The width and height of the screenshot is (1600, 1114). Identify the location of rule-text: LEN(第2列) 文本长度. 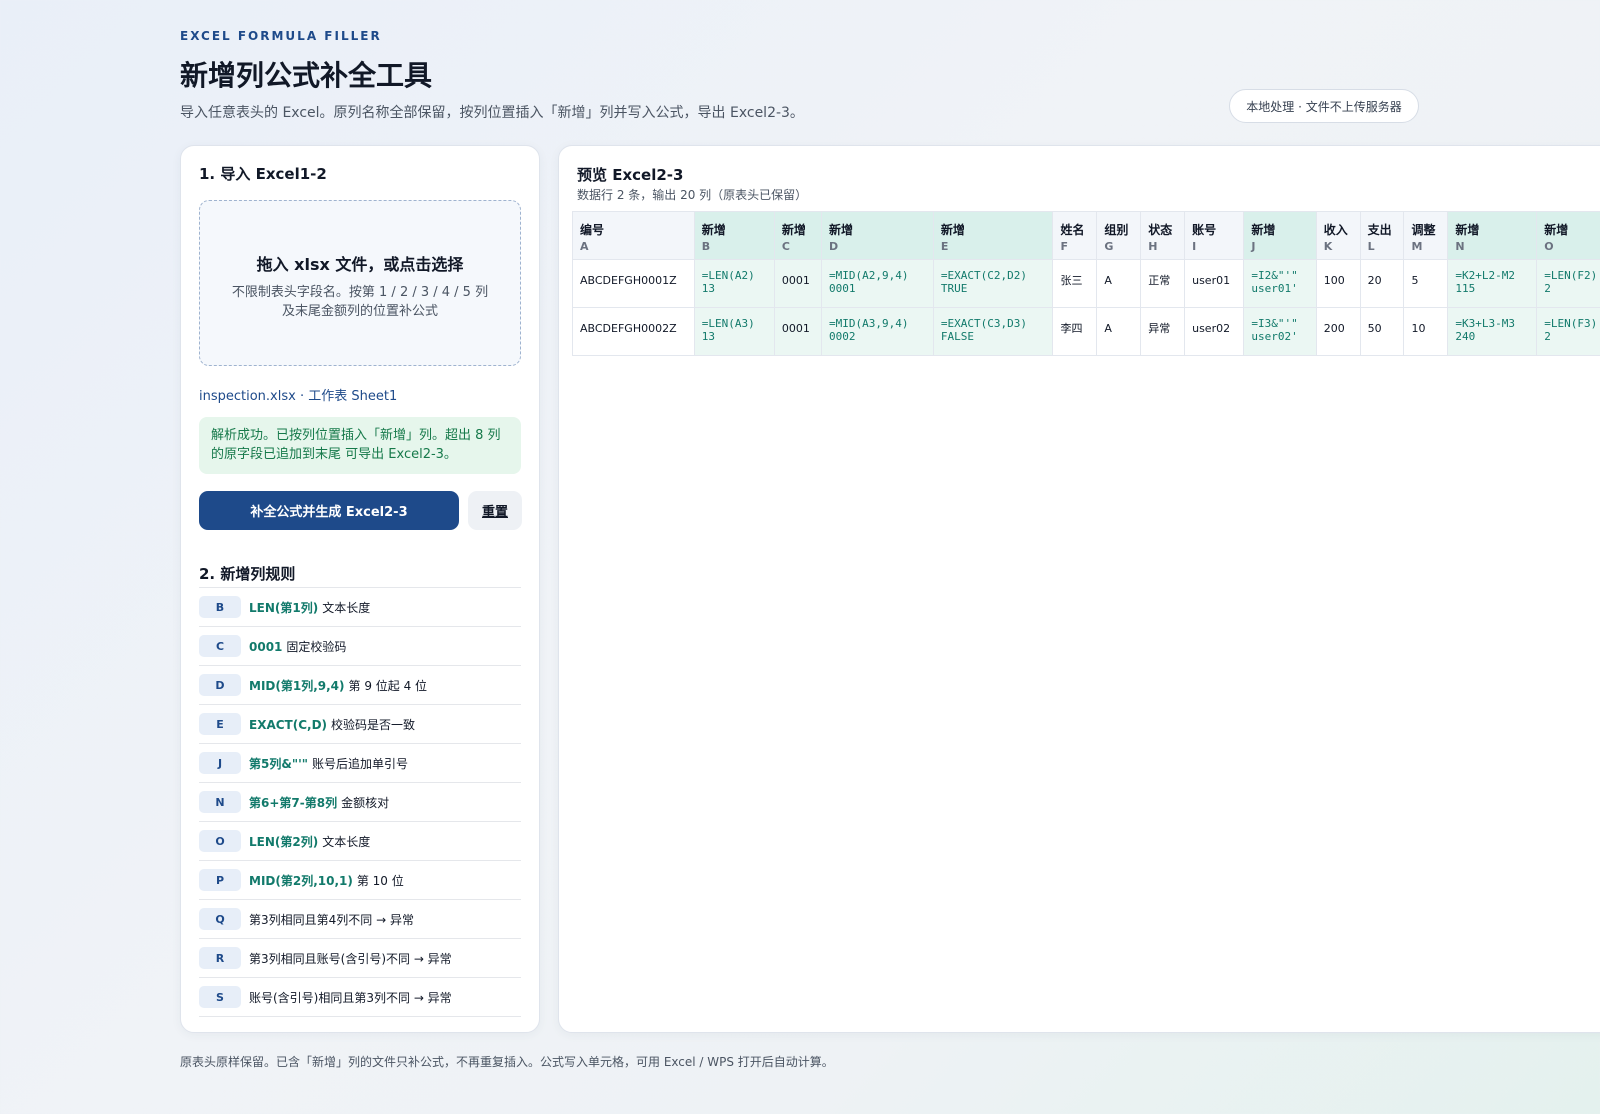
(309, 841).